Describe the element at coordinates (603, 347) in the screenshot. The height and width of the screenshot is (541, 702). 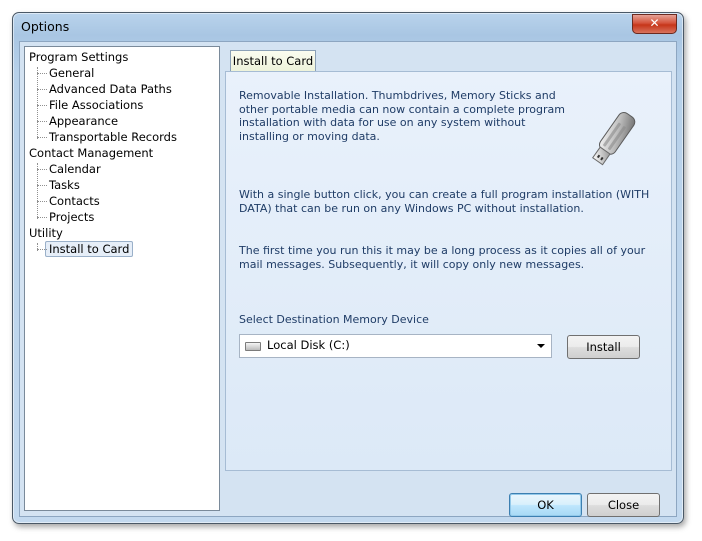
I see `install-button: Install` at that location.